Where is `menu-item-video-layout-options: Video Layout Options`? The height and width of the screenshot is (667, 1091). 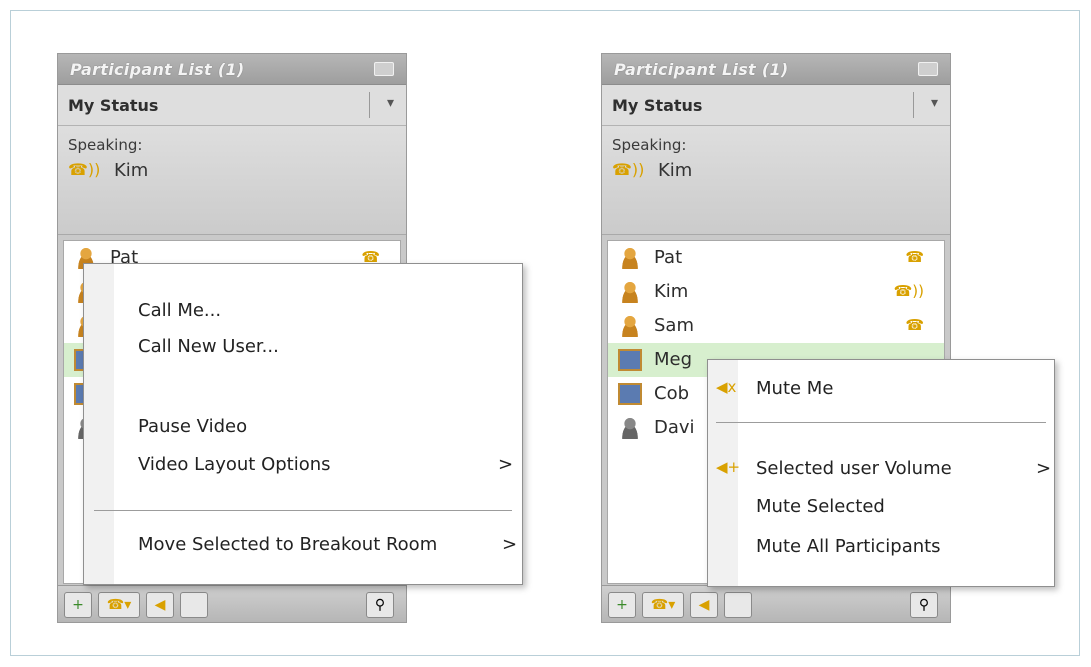 menu-item-video-layout-options: Video Layout Options is located at coordinates (234, 464).